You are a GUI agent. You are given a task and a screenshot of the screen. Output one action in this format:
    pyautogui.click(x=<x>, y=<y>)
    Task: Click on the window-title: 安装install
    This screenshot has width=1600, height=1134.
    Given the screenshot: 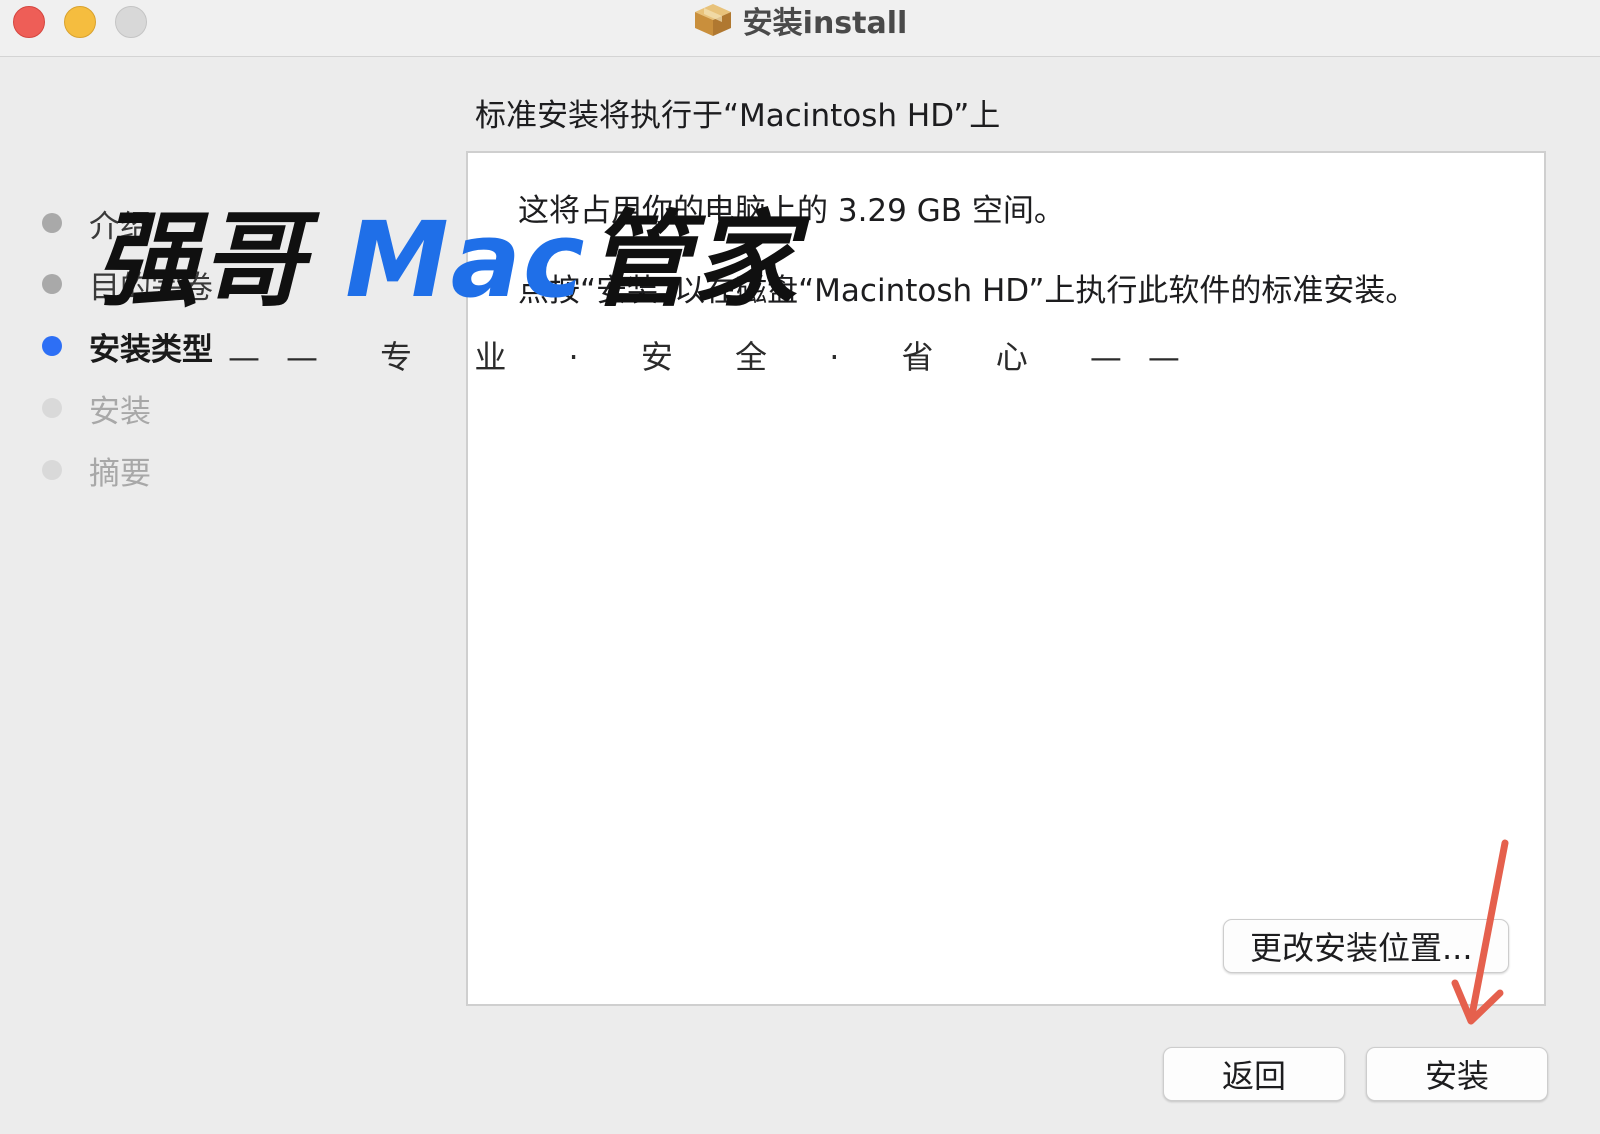 What is the action you would take?
    pyautogui.click(x=825, y=23)
    